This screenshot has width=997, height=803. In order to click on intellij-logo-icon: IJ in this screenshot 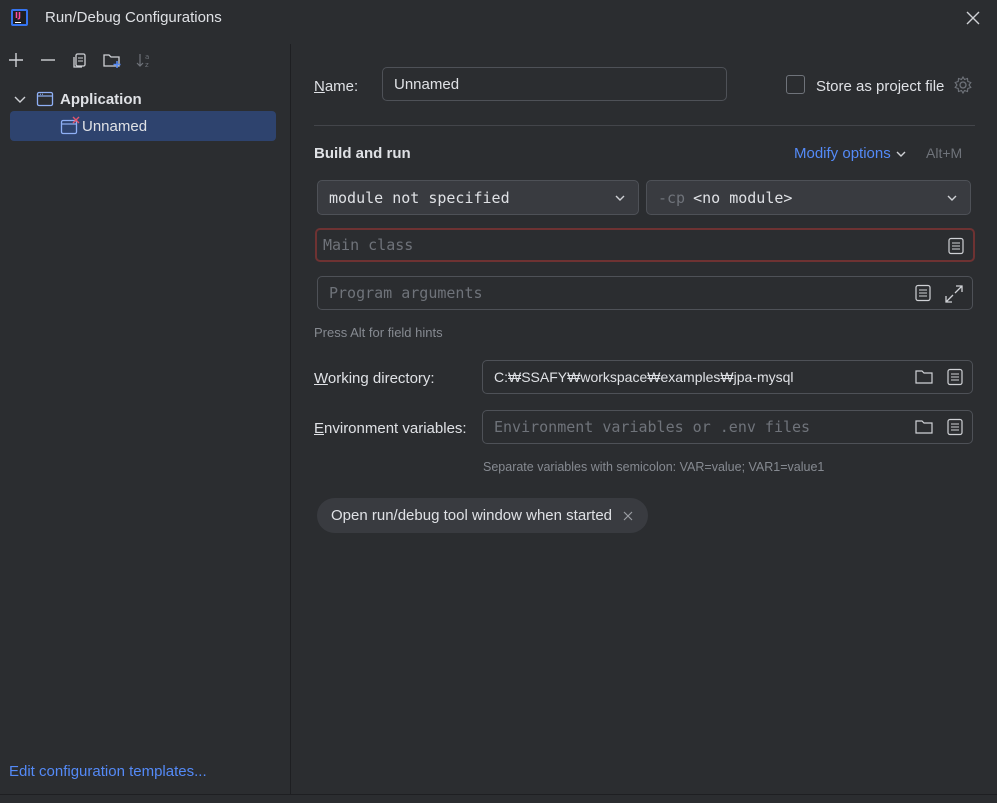, I will do `click(19, 17)`.